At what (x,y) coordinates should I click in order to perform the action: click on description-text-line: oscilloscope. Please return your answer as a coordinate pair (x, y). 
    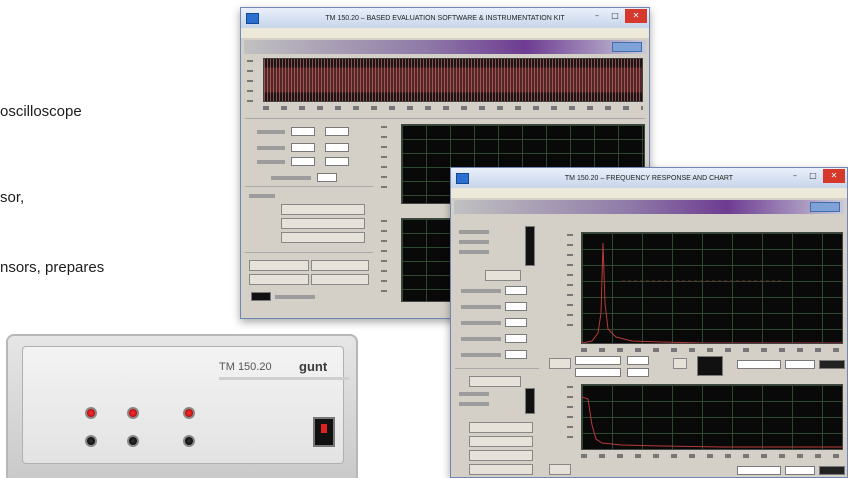
    Looking at the image, I should click on (41, 111).